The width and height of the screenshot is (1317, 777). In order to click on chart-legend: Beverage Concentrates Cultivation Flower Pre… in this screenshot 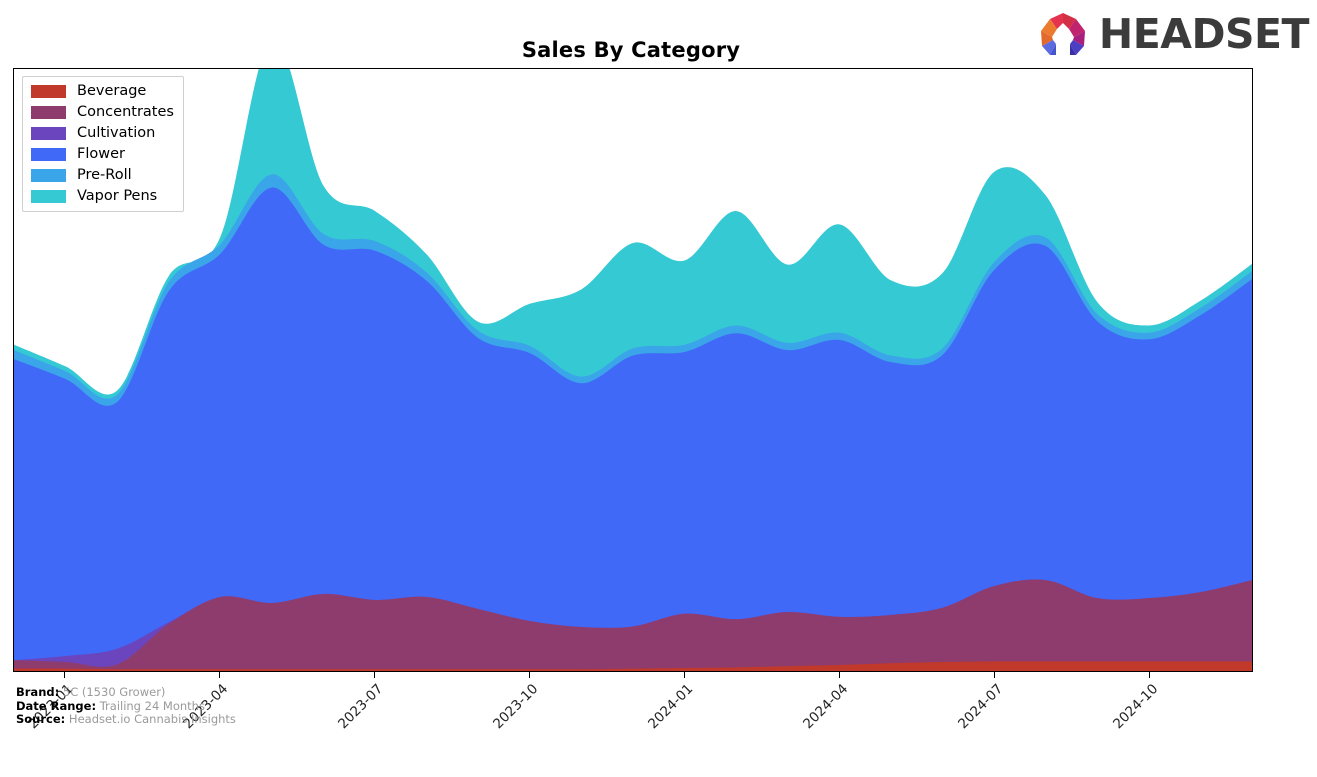, I will do `click(103, 144)`.